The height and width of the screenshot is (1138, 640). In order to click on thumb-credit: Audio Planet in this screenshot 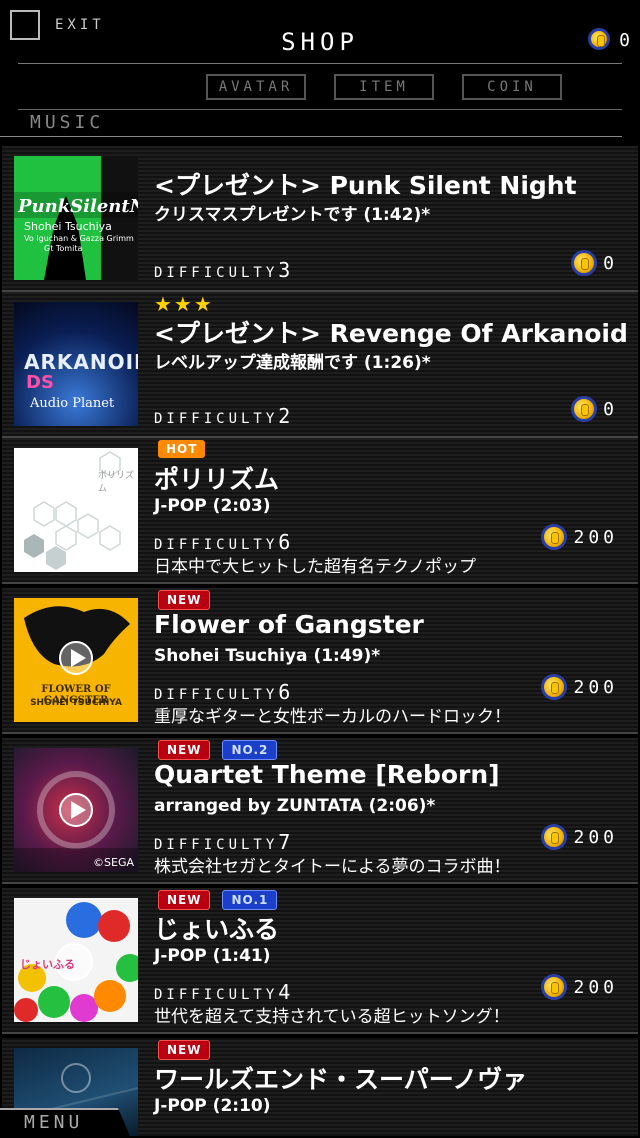, I will do `click(72, 403)`.